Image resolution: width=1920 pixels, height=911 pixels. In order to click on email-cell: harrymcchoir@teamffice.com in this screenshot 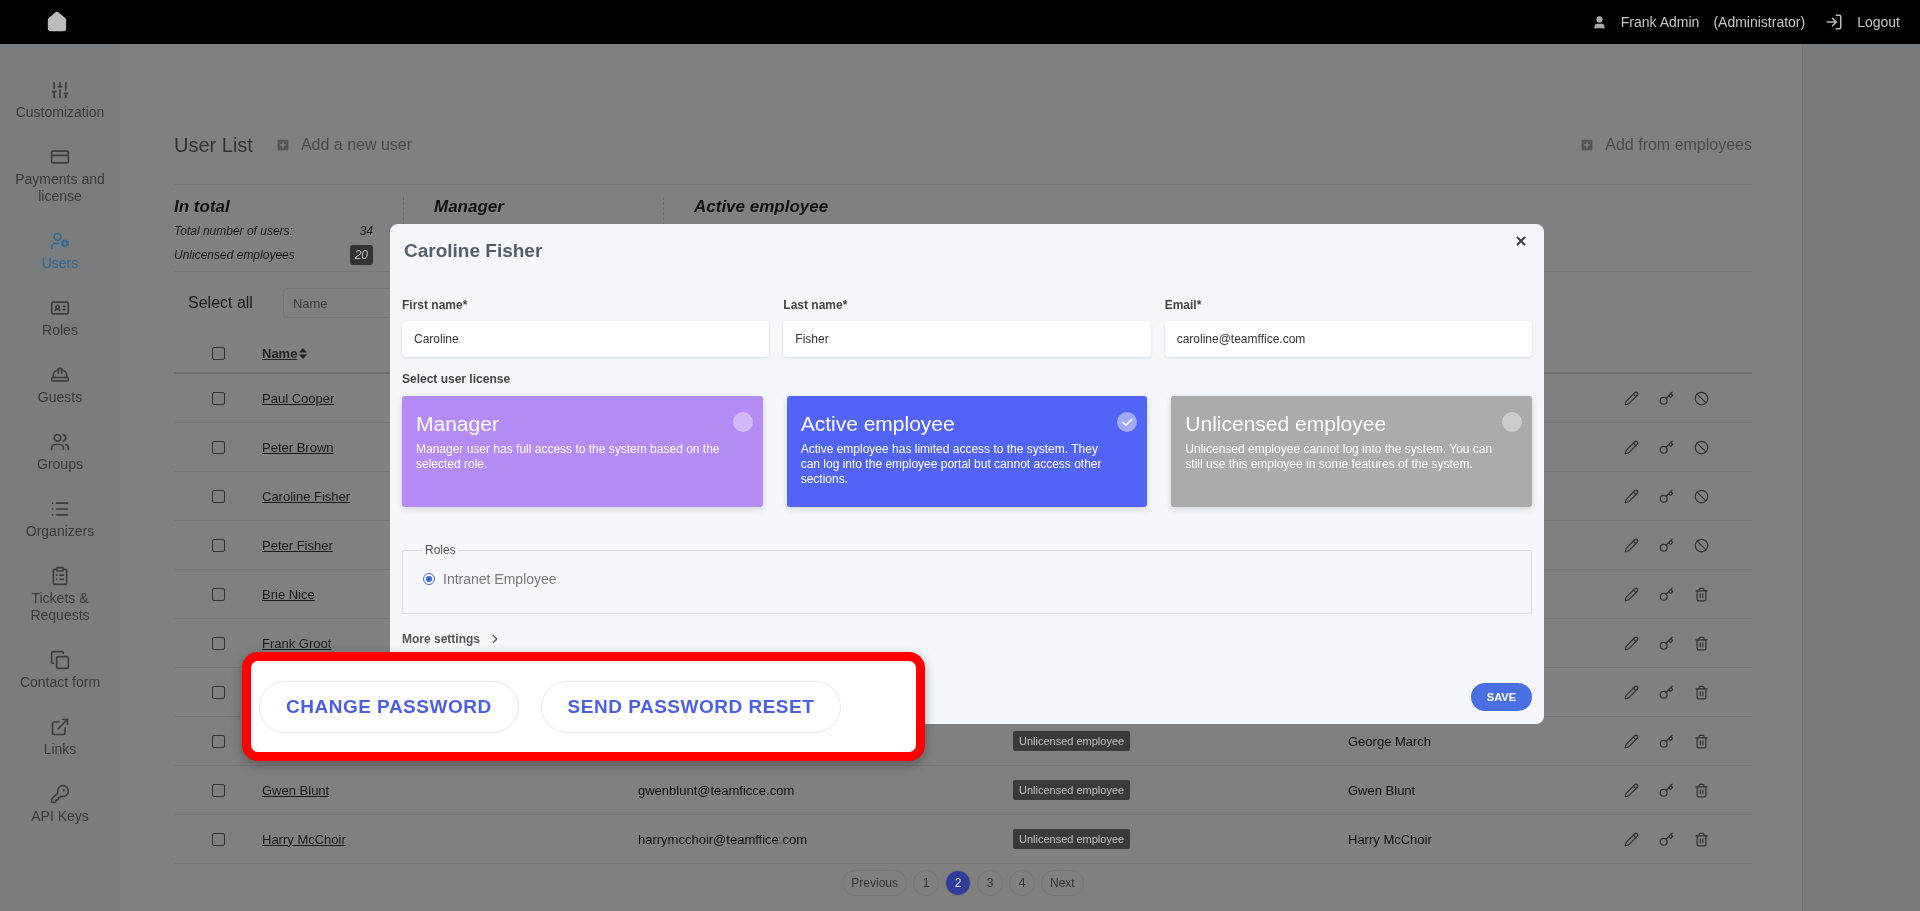, I will do `click(722, 839)`.